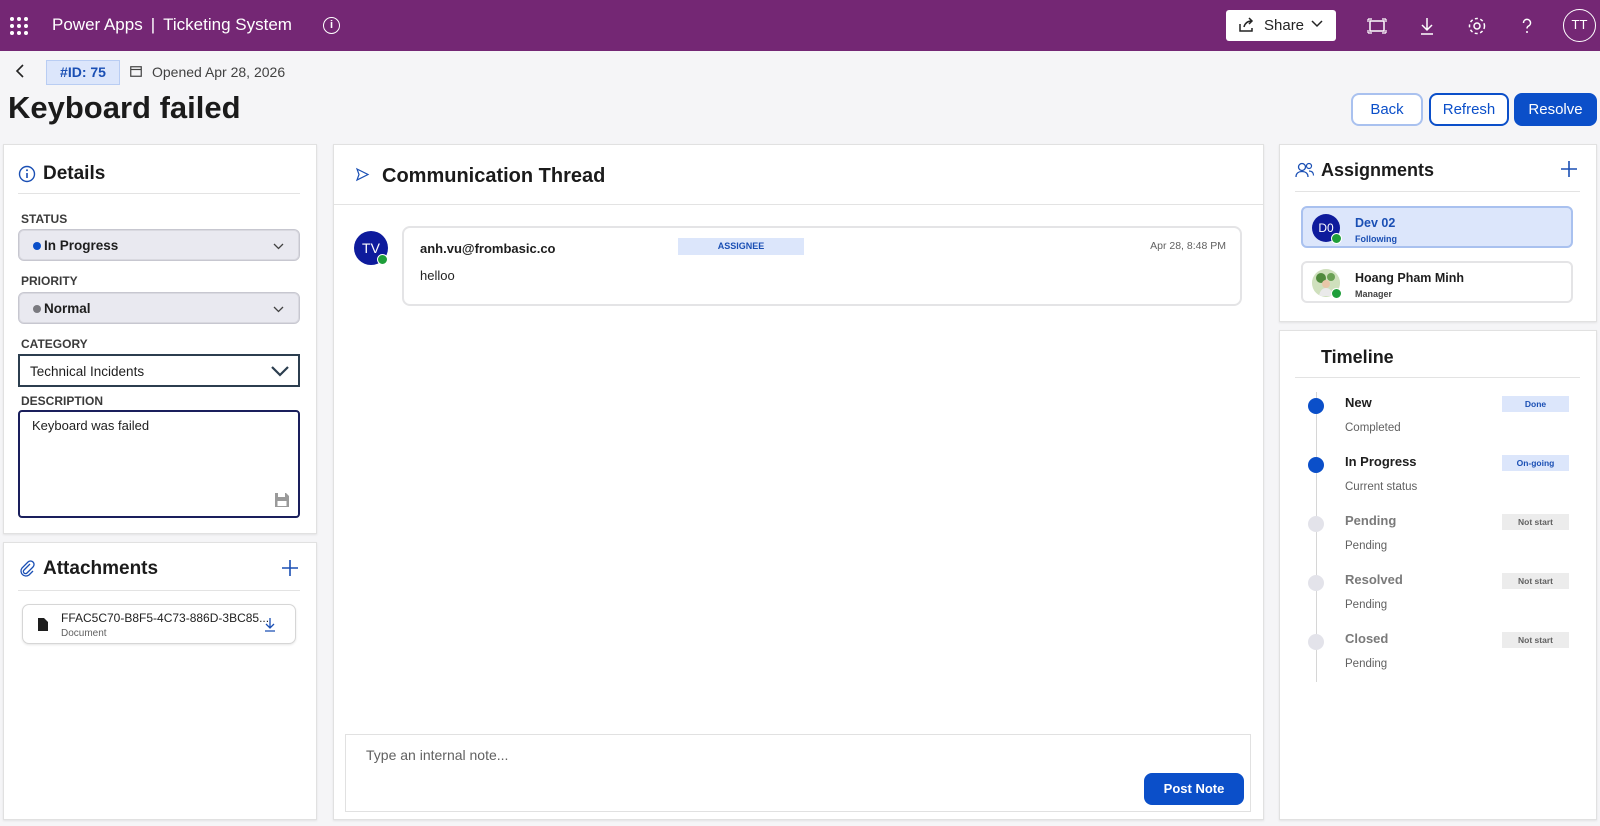 The width and height of the screenshot is (1600, 826). What do you see at coordinates (362, 174) in the screenshot?
I see `send-icon` at bounding box center [362, 174].